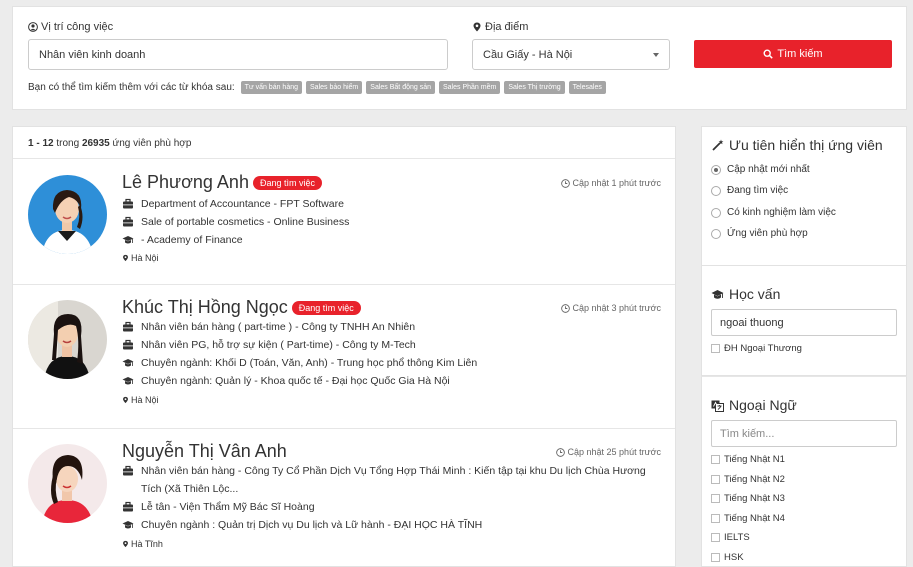  I want to click on line-text: - Academy of Finance, so click(192, 240).